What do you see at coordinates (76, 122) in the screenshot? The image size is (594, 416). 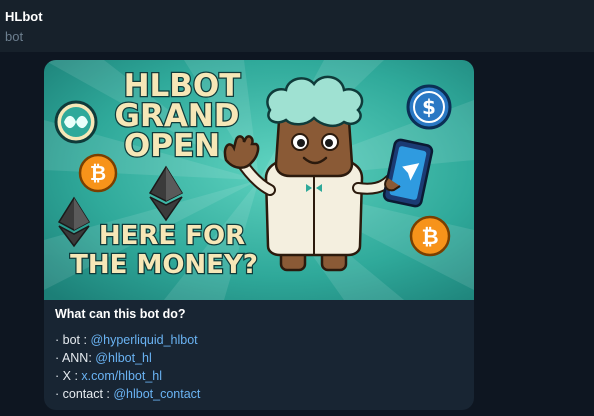 I see `hyperliquid-logo-icon` at bounding box center [76, 122].